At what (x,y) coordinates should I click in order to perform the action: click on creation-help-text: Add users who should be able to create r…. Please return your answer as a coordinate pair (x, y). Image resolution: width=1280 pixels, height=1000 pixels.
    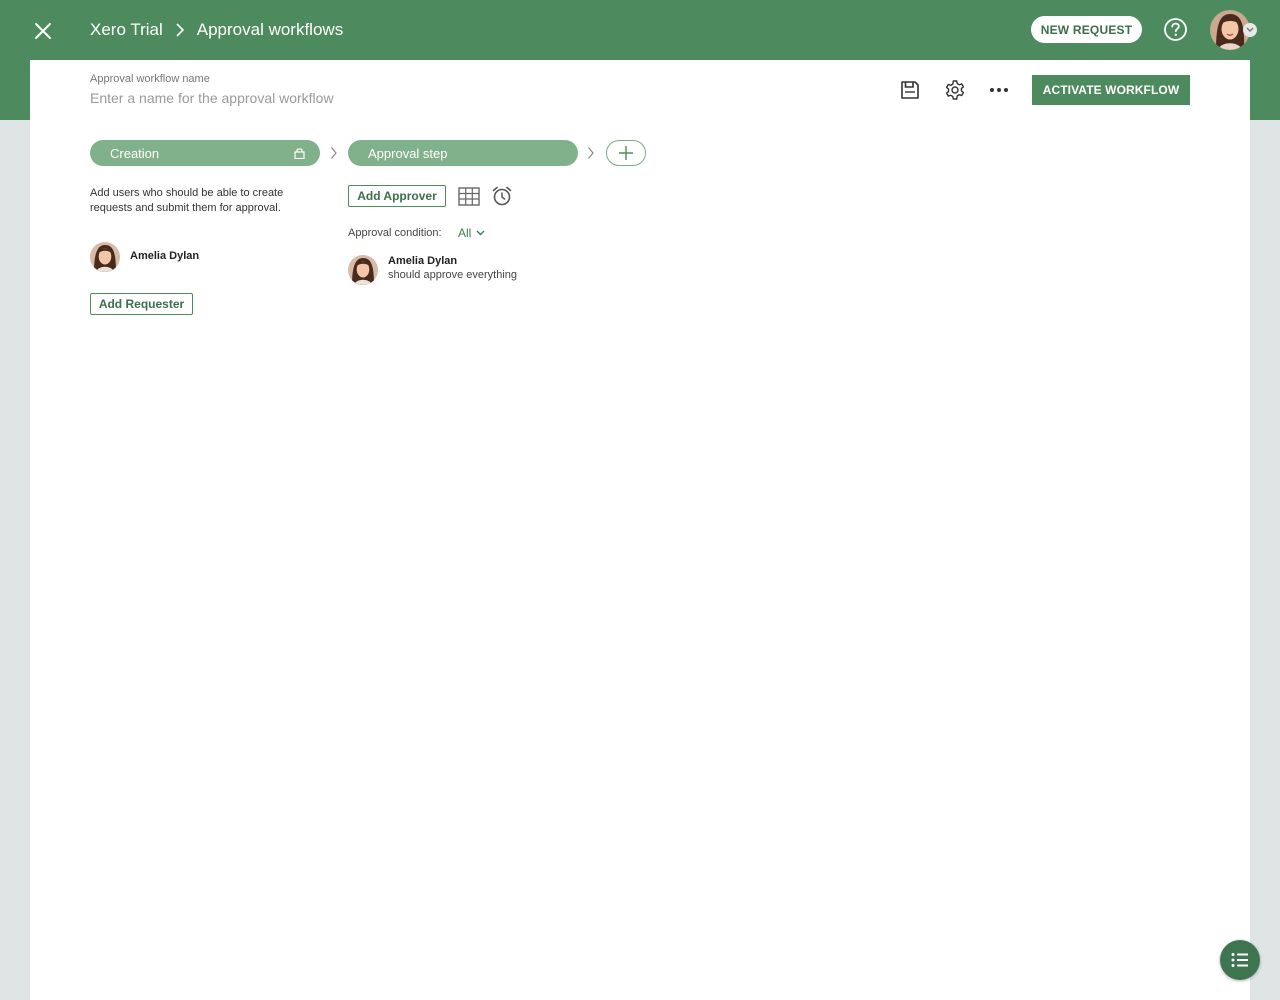
    Looking at the image, I should click on (187, 200).